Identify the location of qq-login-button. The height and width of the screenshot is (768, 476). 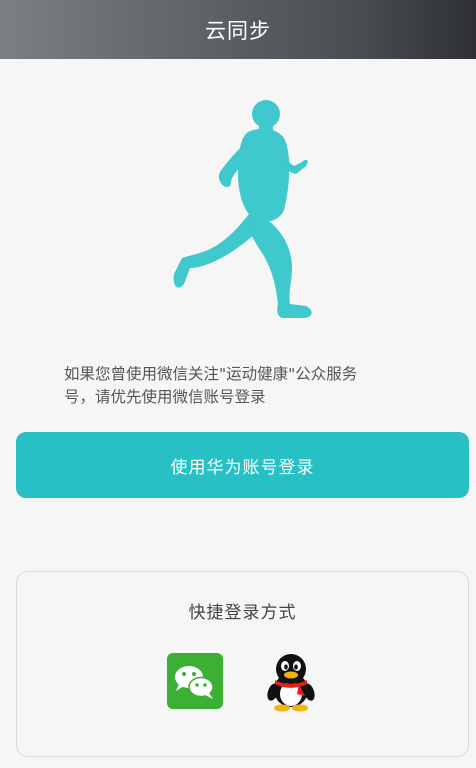
(291, 682).